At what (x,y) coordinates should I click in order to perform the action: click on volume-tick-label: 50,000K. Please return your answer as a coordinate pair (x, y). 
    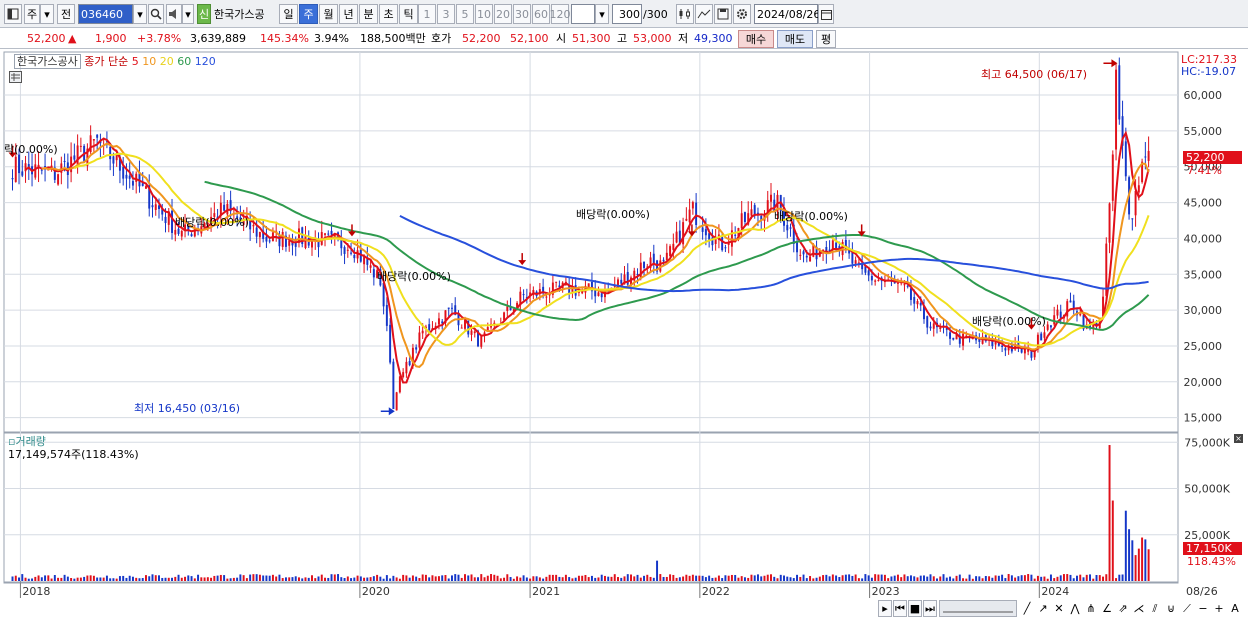
    Looking at the image, I should click on (1207, 489).